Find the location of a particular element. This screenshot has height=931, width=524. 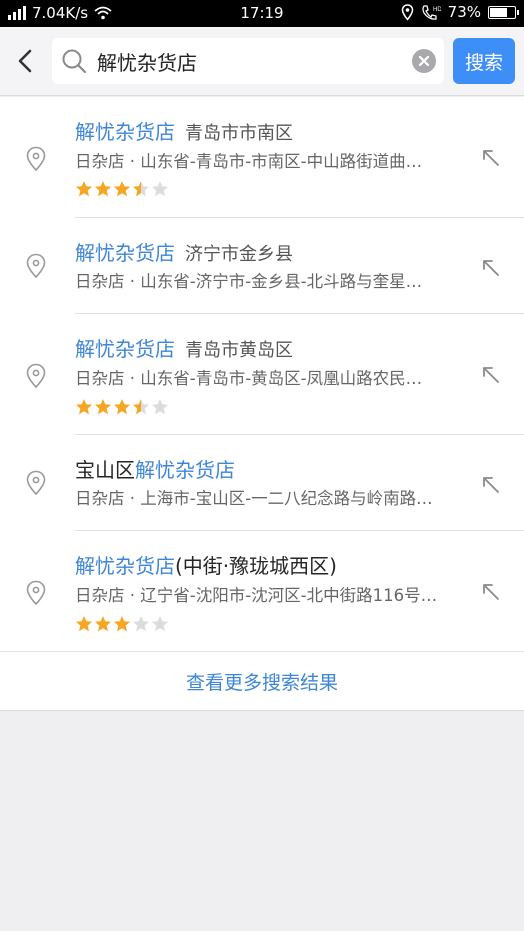

search-icon is located at coordinates (74, 61).